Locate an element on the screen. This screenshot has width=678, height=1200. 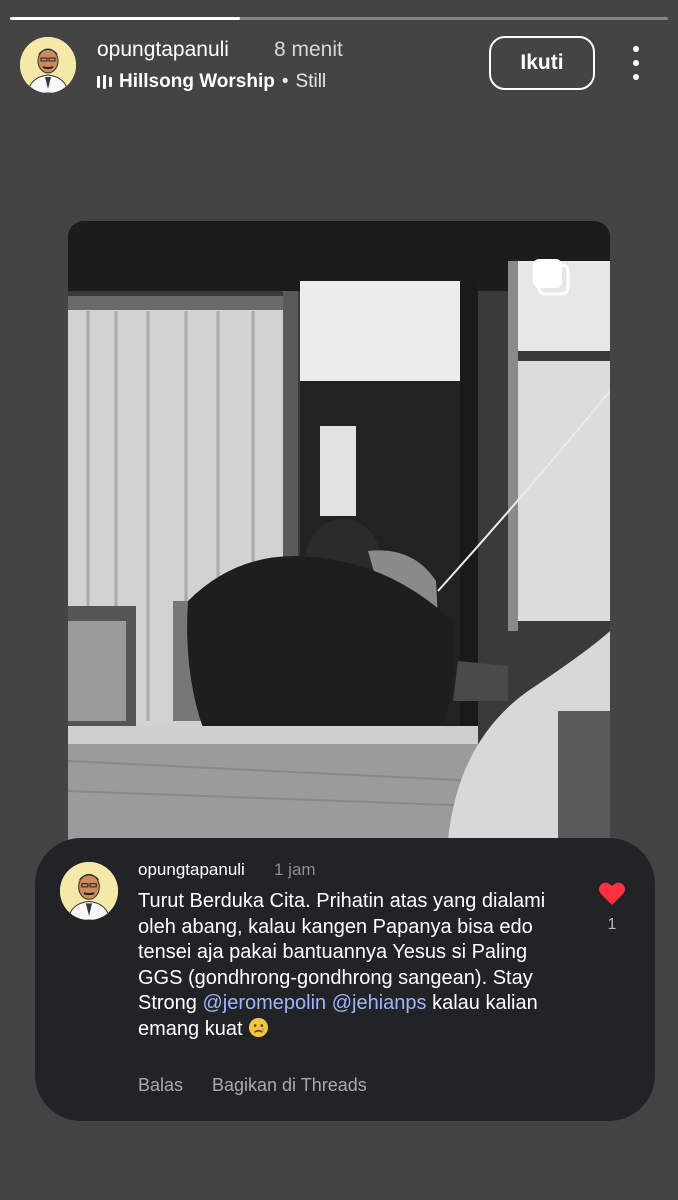
follow-button: Ikuti is located at coordinates (542, 63).